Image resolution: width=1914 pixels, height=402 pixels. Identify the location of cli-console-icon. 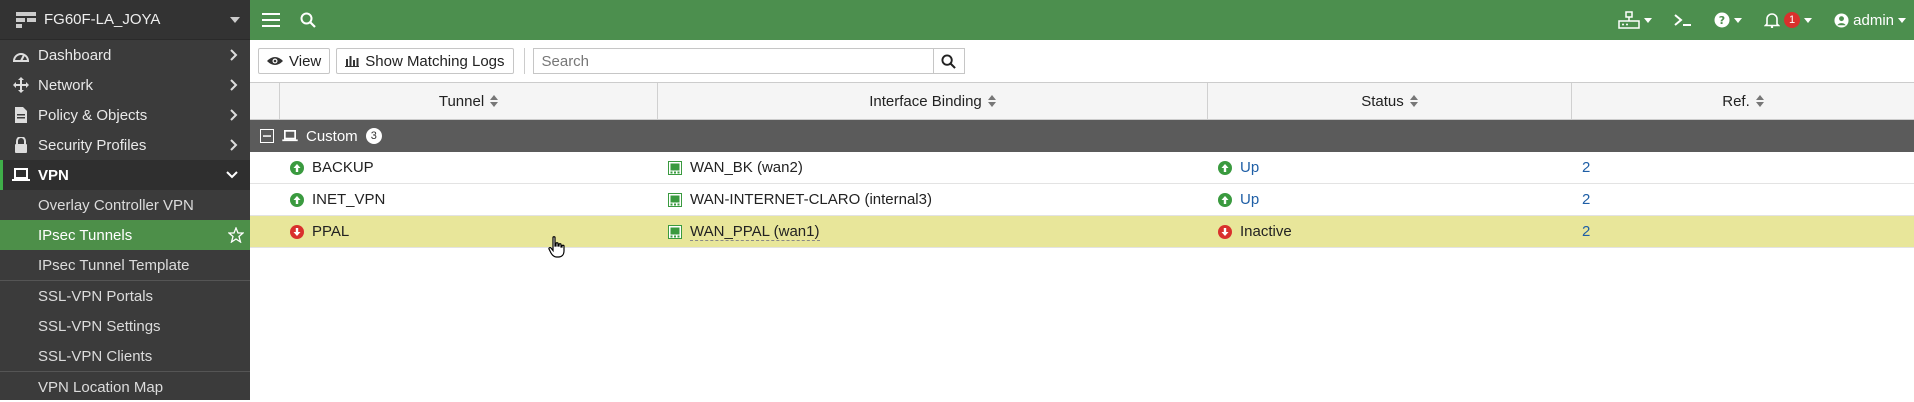
(1683, 20).